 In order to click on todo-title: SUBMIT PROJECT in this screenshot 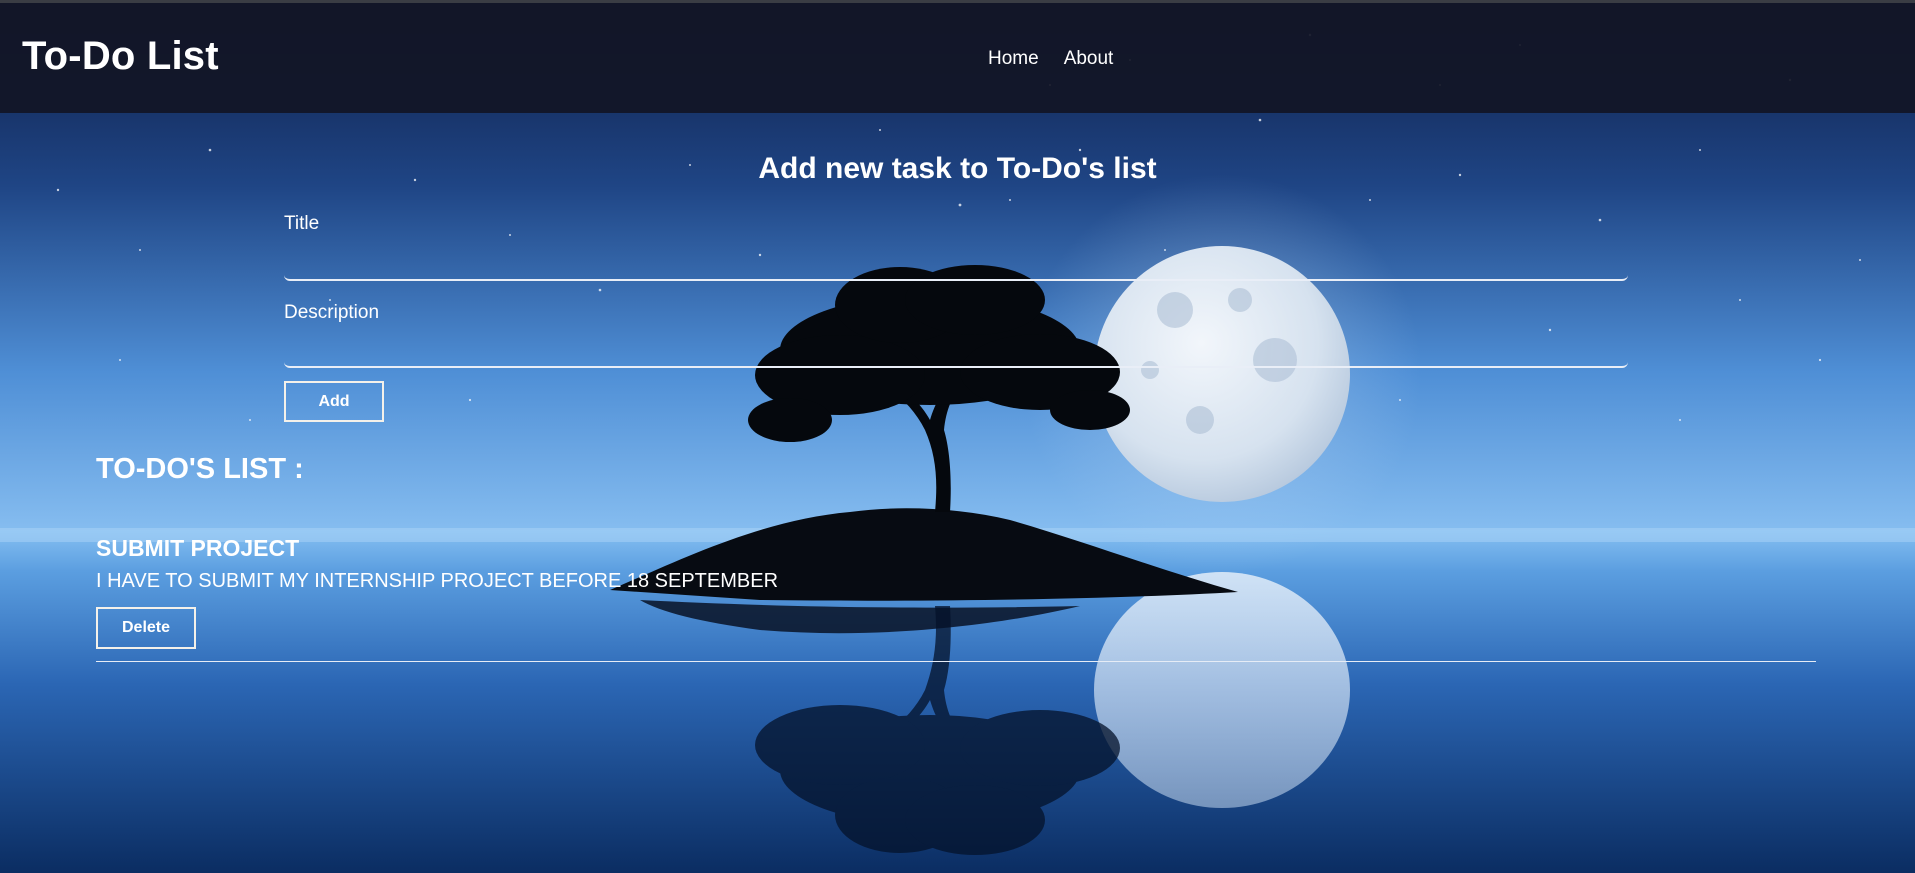, I will do `click(198, 548)`.